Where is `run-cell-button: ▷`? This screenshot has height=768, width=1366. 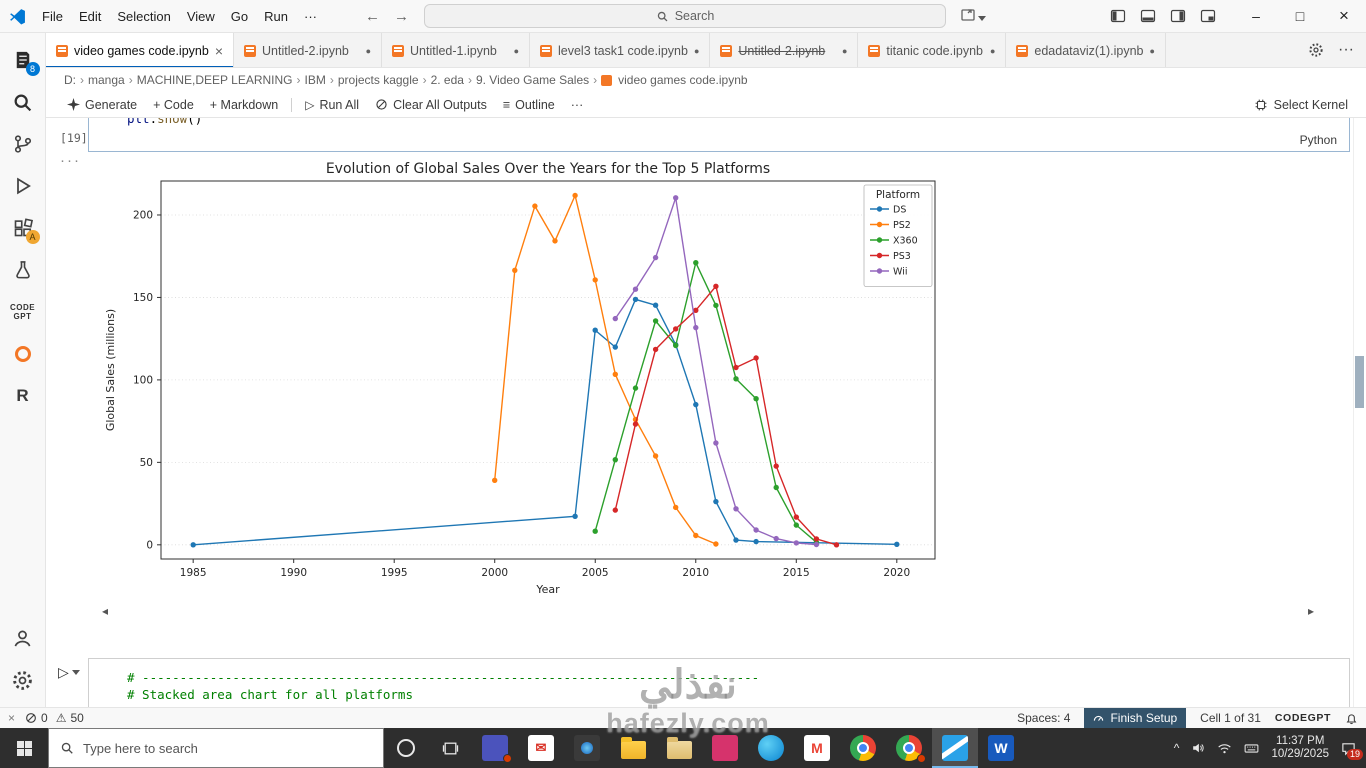 run-cell-button: ▷ is located at coordinates (69, 672).